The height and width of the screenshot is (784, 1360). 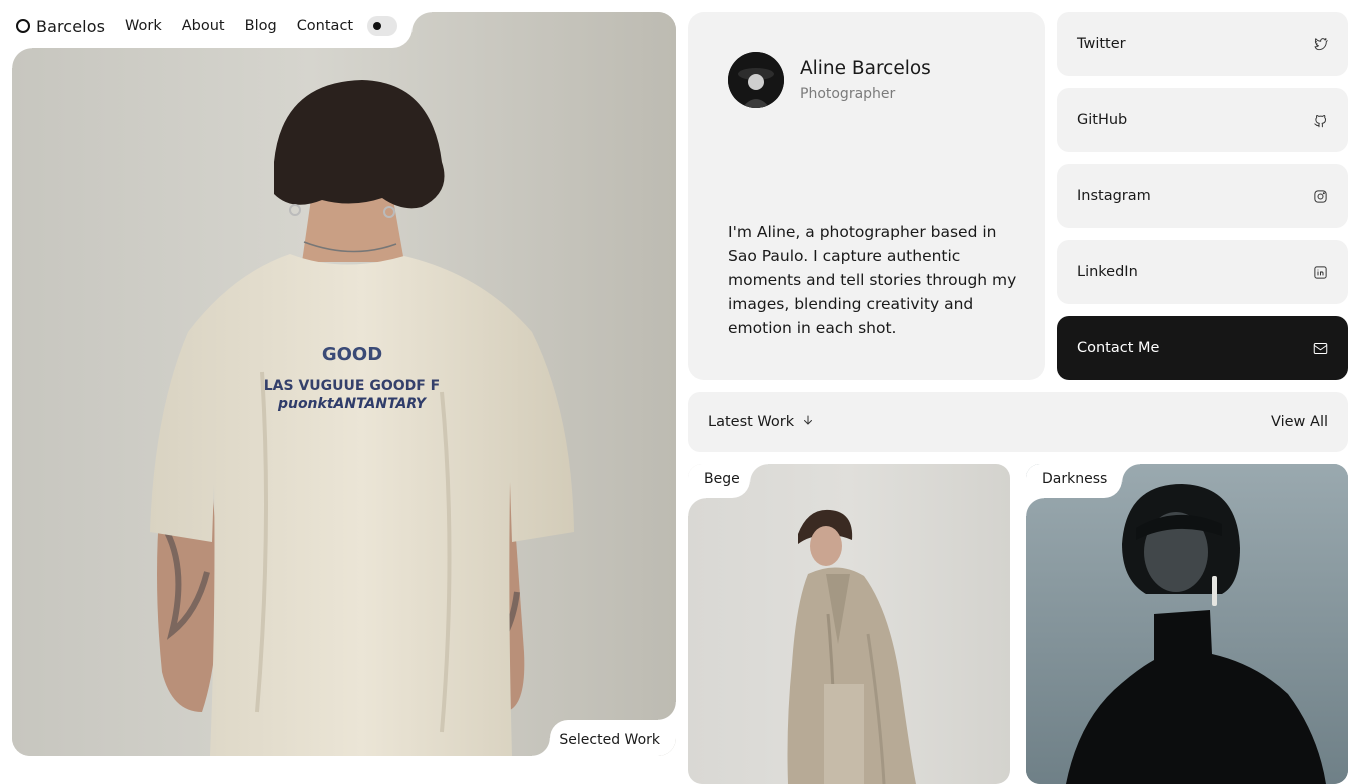 What do you see at coordinates (143, 26) in the screenshot?
I see `nav-link-work: Work` at bounding box center [143, 26].